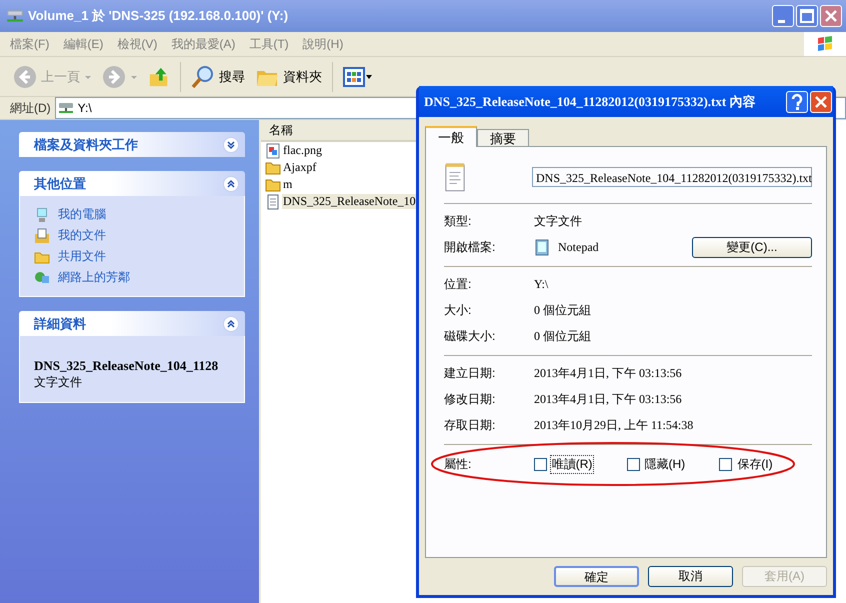  Describe the element at coordinates (458, 464) in the screenshot. I see `property-label: 屬性:` at that location.